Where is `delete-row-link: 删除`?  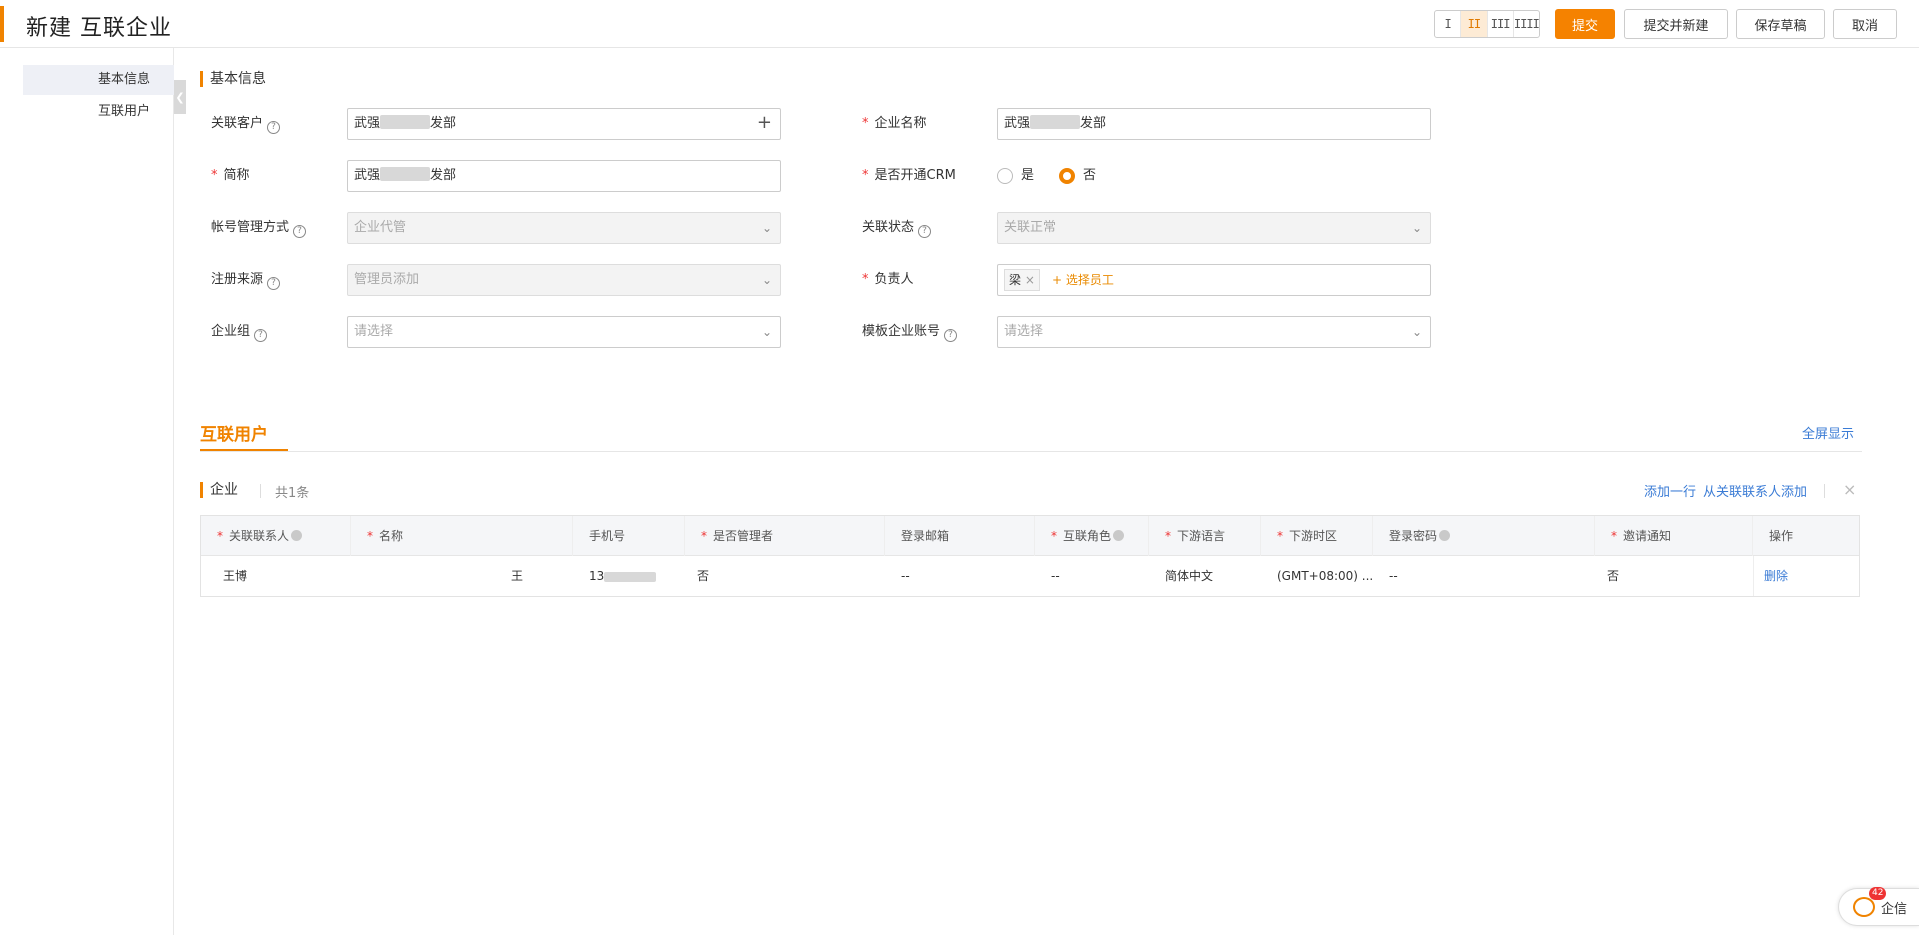 delete-row-link: 删除 is located at coordinates (1776, 576).